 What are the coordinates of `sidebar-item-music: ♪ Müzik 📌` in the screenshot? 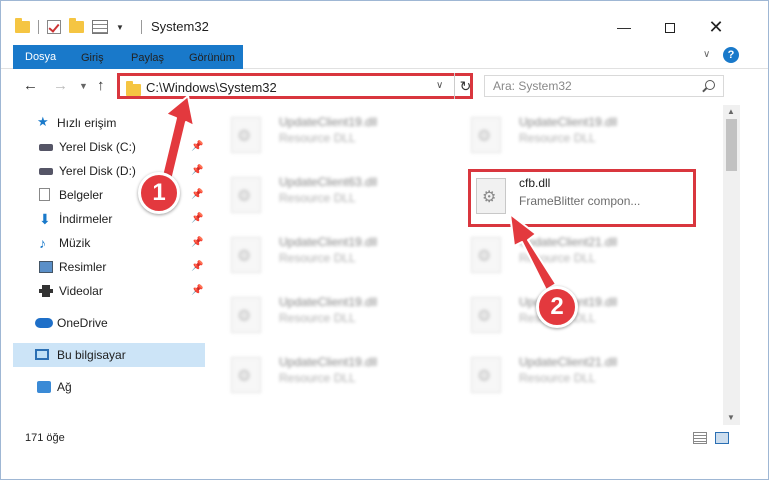 It's located at (109, 243).